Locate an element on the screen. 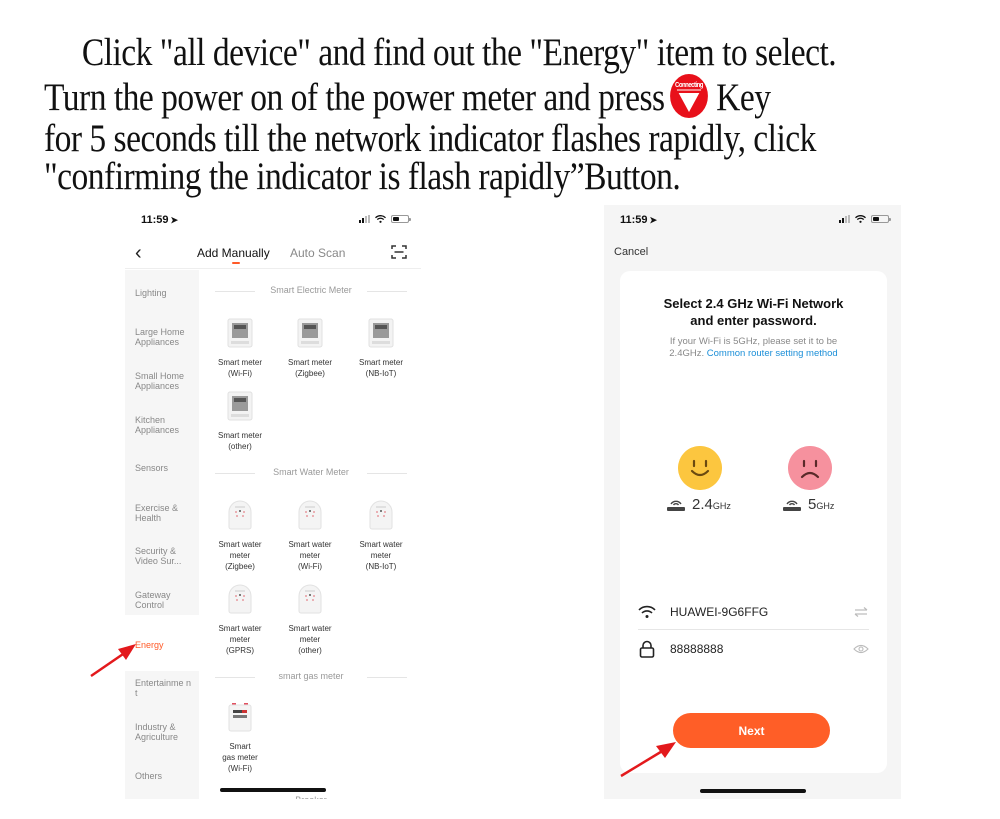 This screenshot has height=819, width=1000. sidebar-item-exercise-health: Exercise & Health is located at coordinates (155, 513).